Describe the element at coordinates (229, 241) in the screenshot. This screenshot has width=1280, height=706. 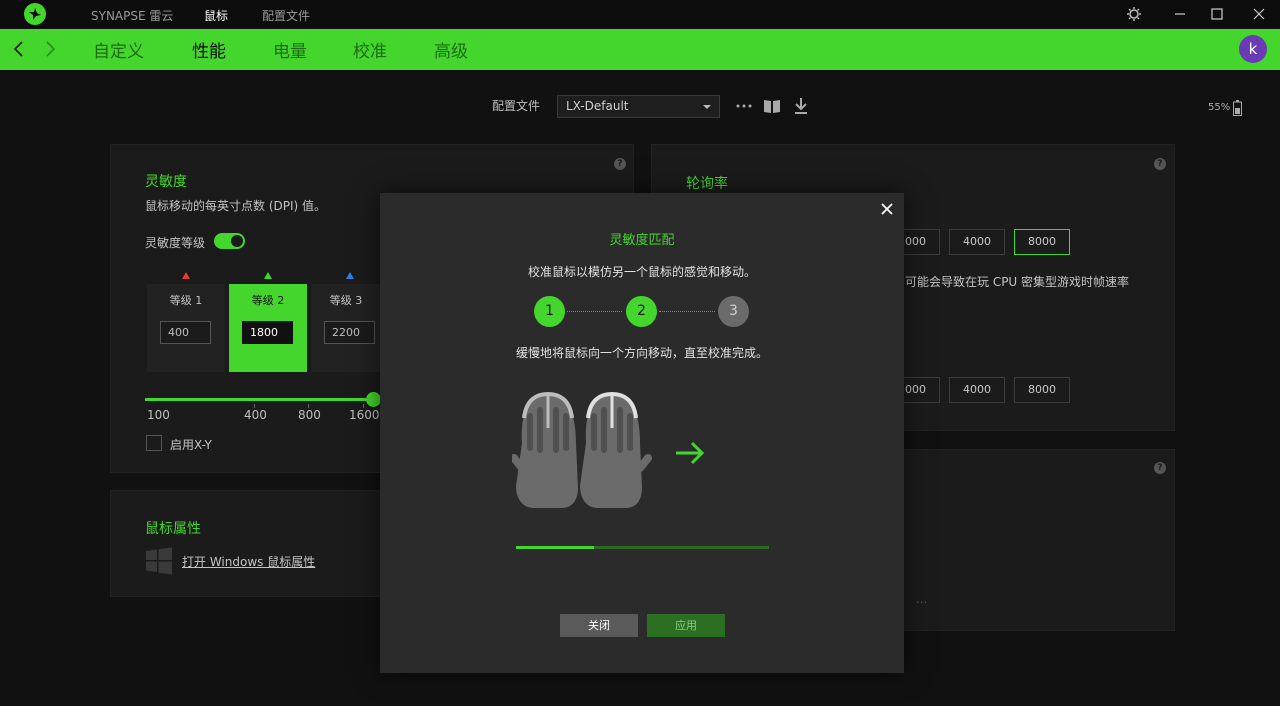
I see `sensitivity-stages-toggle` at that location.